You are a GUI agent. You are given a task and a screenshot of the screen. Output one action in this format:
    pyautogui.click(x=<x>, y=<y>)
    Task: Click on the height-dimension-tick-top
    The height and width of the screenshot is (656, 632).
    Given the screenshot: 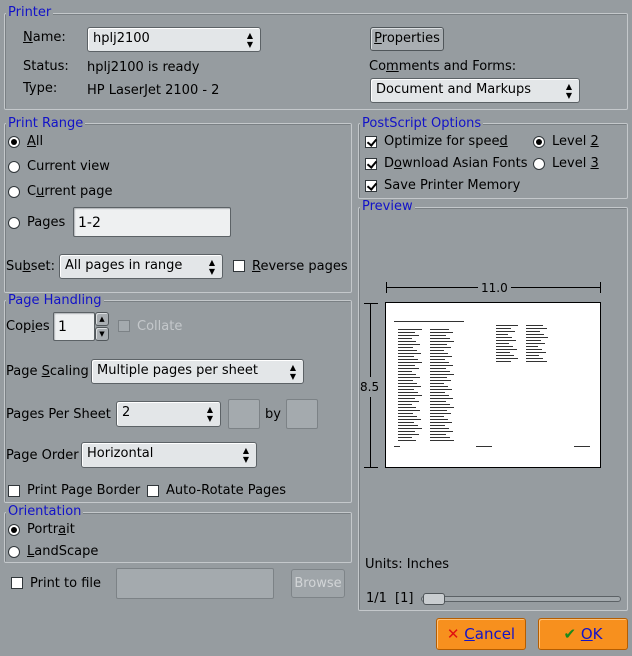 What is the action you would take?
    pyautogui.click(x=371, y=303)
    